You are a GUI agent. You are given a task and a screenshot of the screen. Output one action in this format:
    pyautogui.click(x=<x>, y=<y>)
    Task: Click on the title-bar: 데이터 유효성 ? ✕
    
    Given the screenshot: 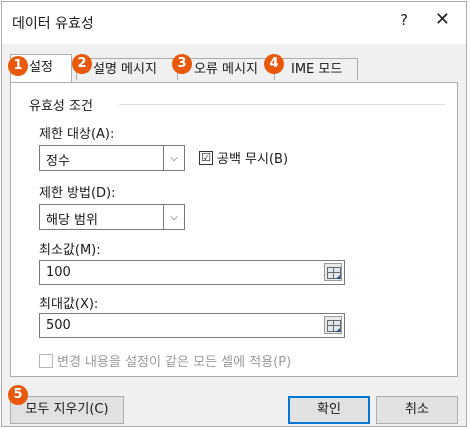 What is the action you would take?
    pyautogui.click(x=234, y=23)
    